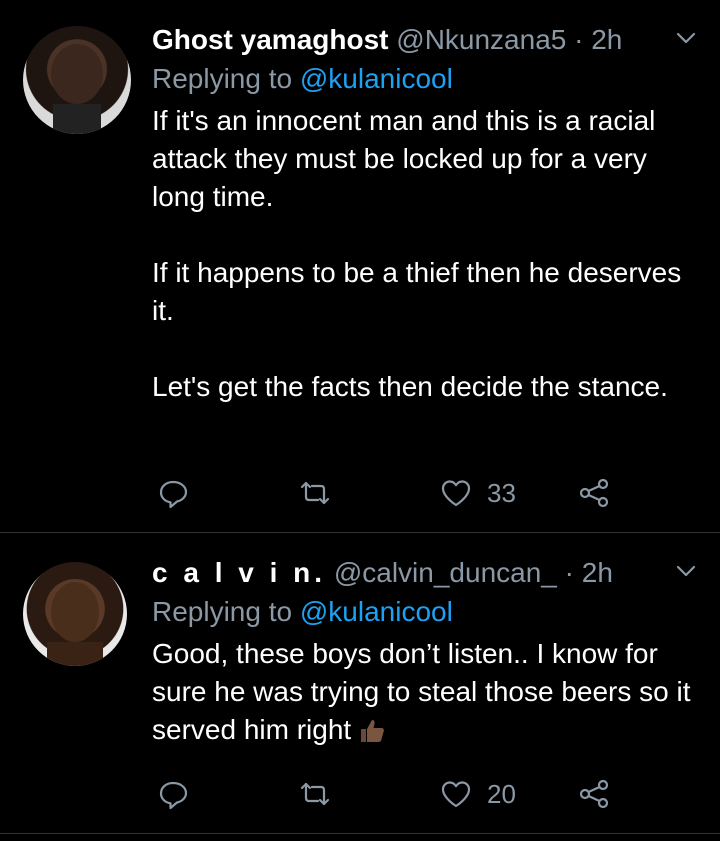  I want to click on tweet-header: Ghost yamaghost @Nkunzana5 · 2h, so click(426, 40).